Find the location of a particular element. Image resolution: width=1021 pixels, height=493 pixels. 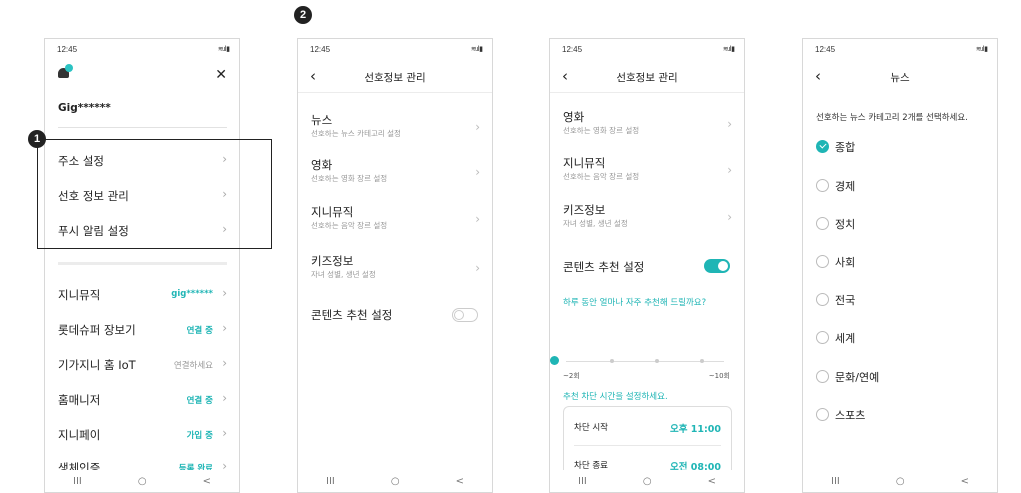

page-title: 뉴스 is located at coordinates (900, 78).